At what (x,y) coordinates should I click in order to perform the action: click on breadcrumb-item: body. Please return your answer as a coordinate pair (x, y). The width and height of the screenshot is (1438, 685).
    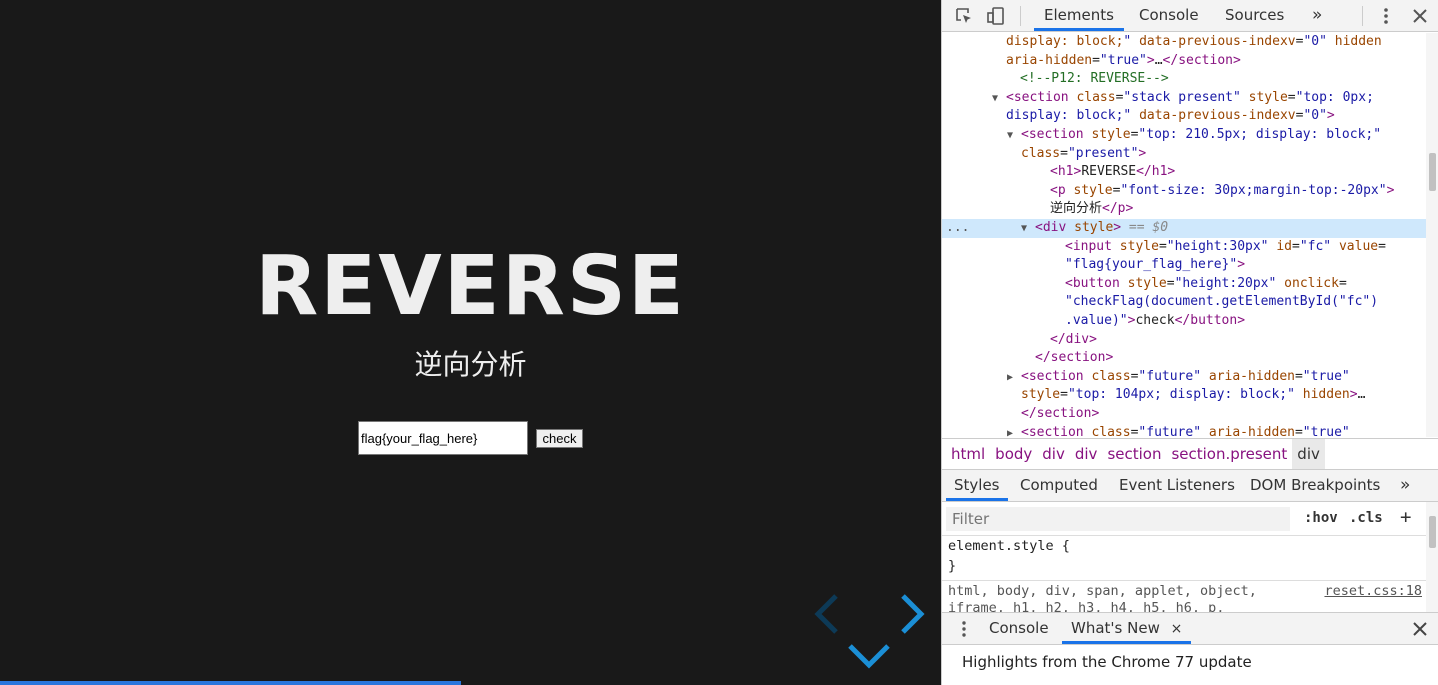
    Looking at the image, I should click on (1013, 454).